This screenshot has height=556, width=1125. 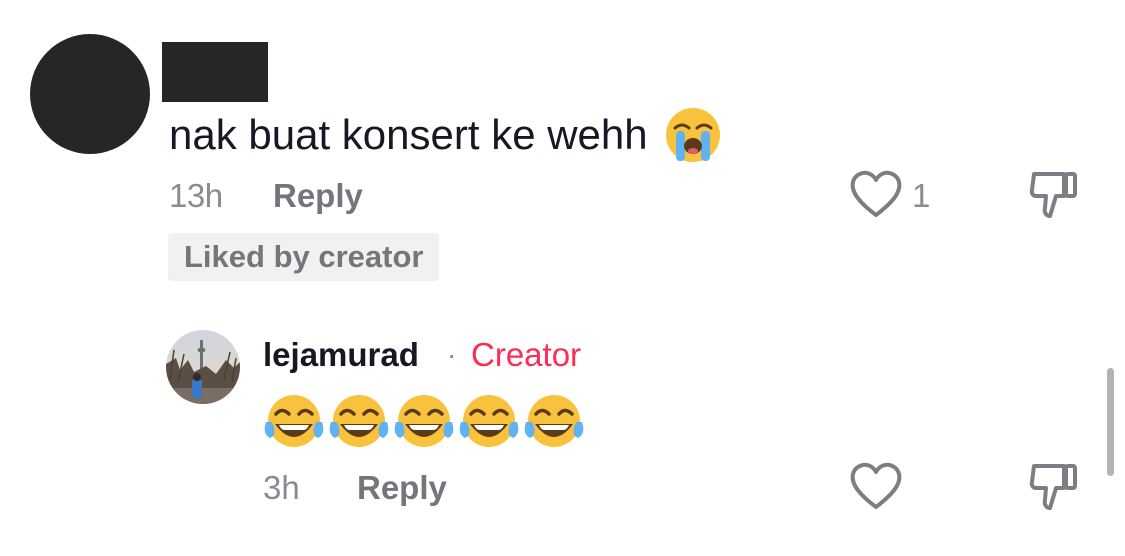 I want to click on reply-time: 3h, so click(x=281, y=487).